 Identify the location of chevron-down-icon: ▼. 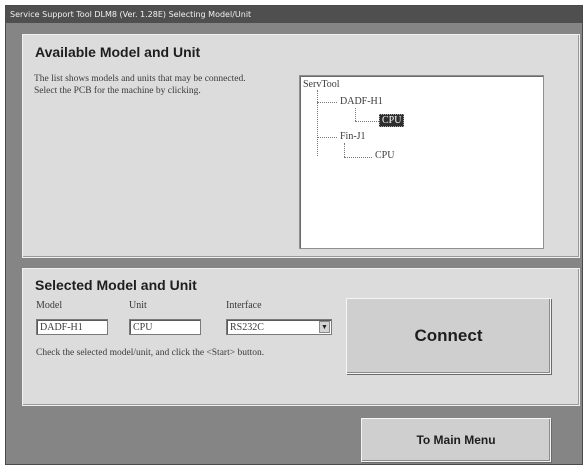
(324, 327).